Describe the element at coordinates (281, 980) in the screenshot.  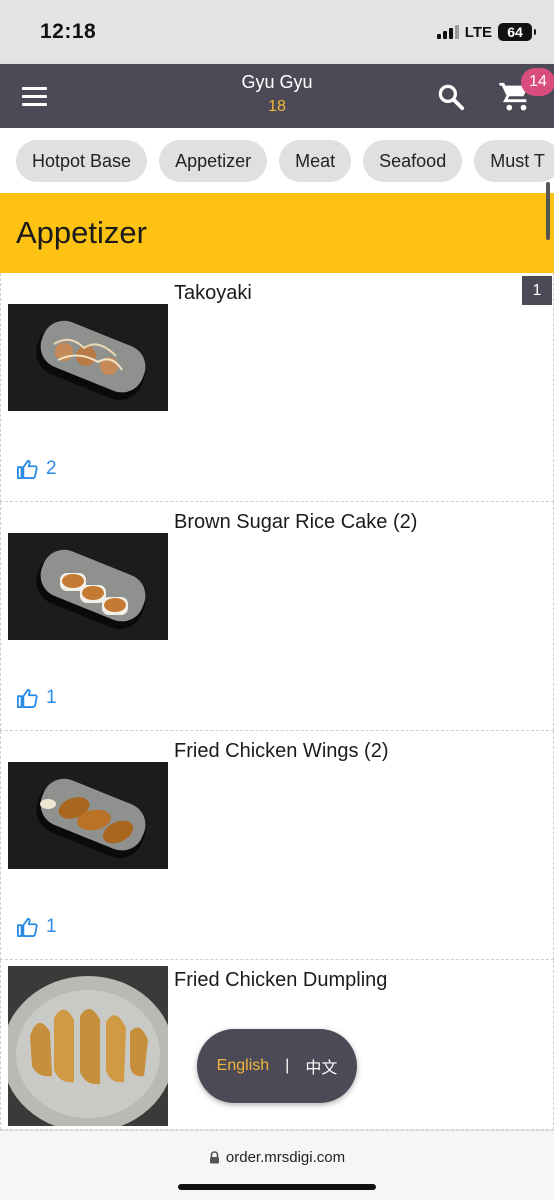
I see `item-name: Fried Chicken Dumpling` at that location.